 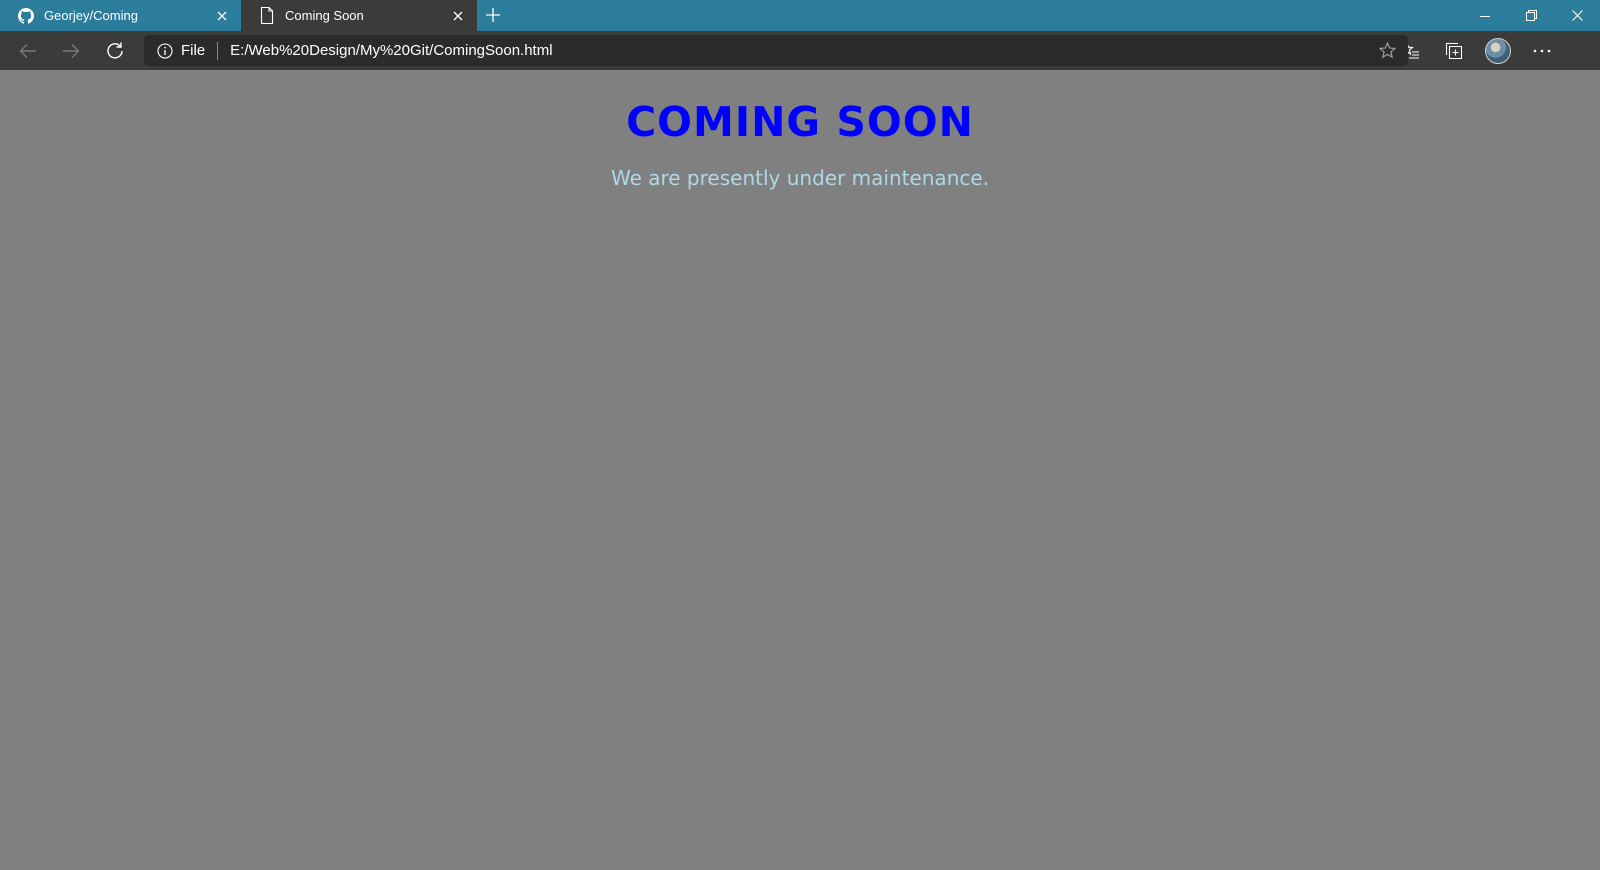 I want to click on plus-icon, so click(x=493, y=15).